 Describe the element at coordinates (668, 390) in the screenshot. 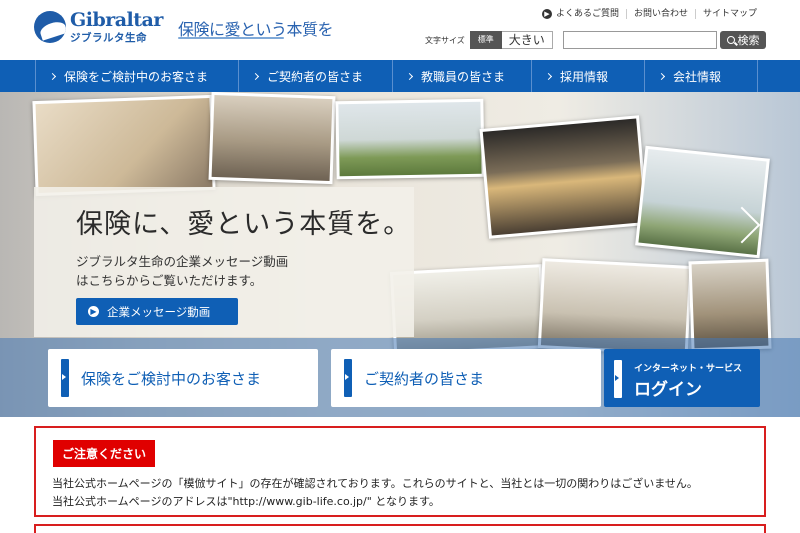

I see `login-label: ログイン` at that location.